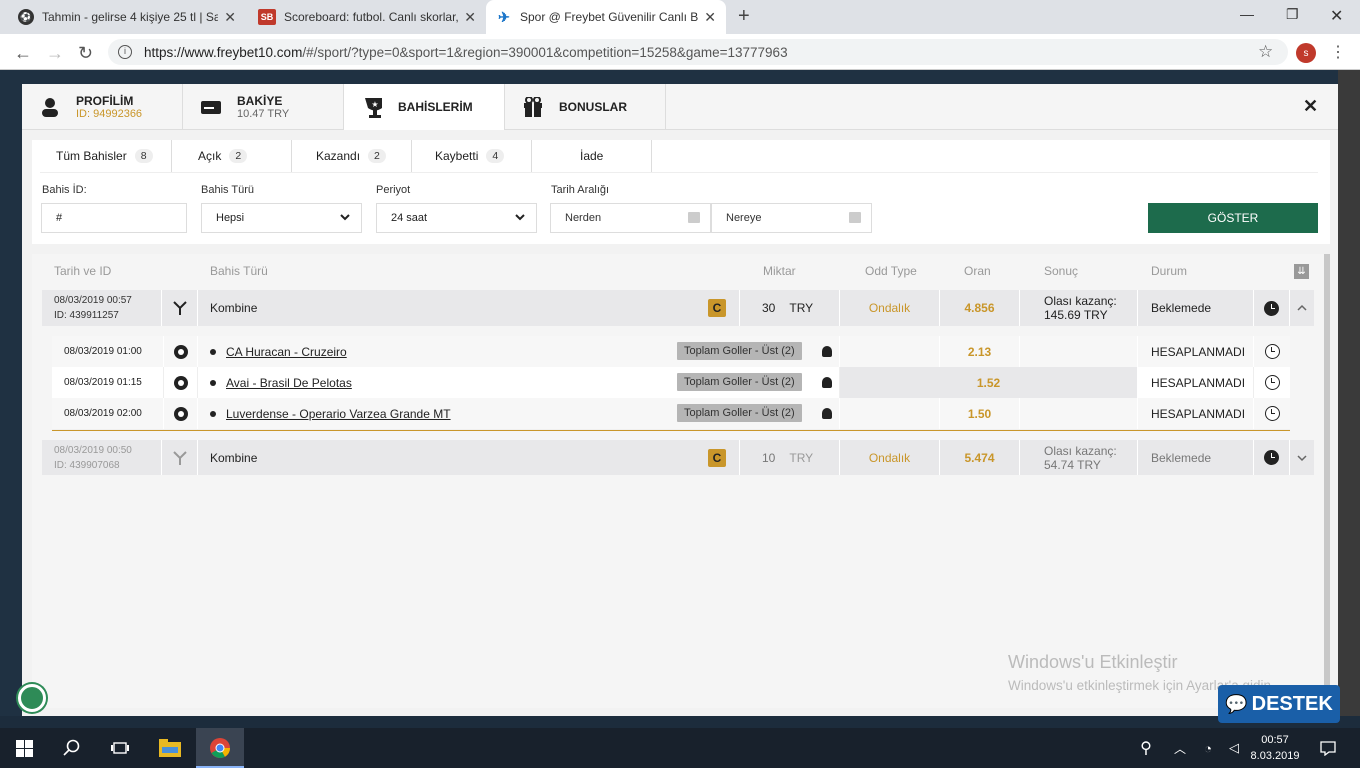  Describe the element at coordinates (583, 218) in the screenshot. I see `date-from-placeholder: Nerden` at that location.